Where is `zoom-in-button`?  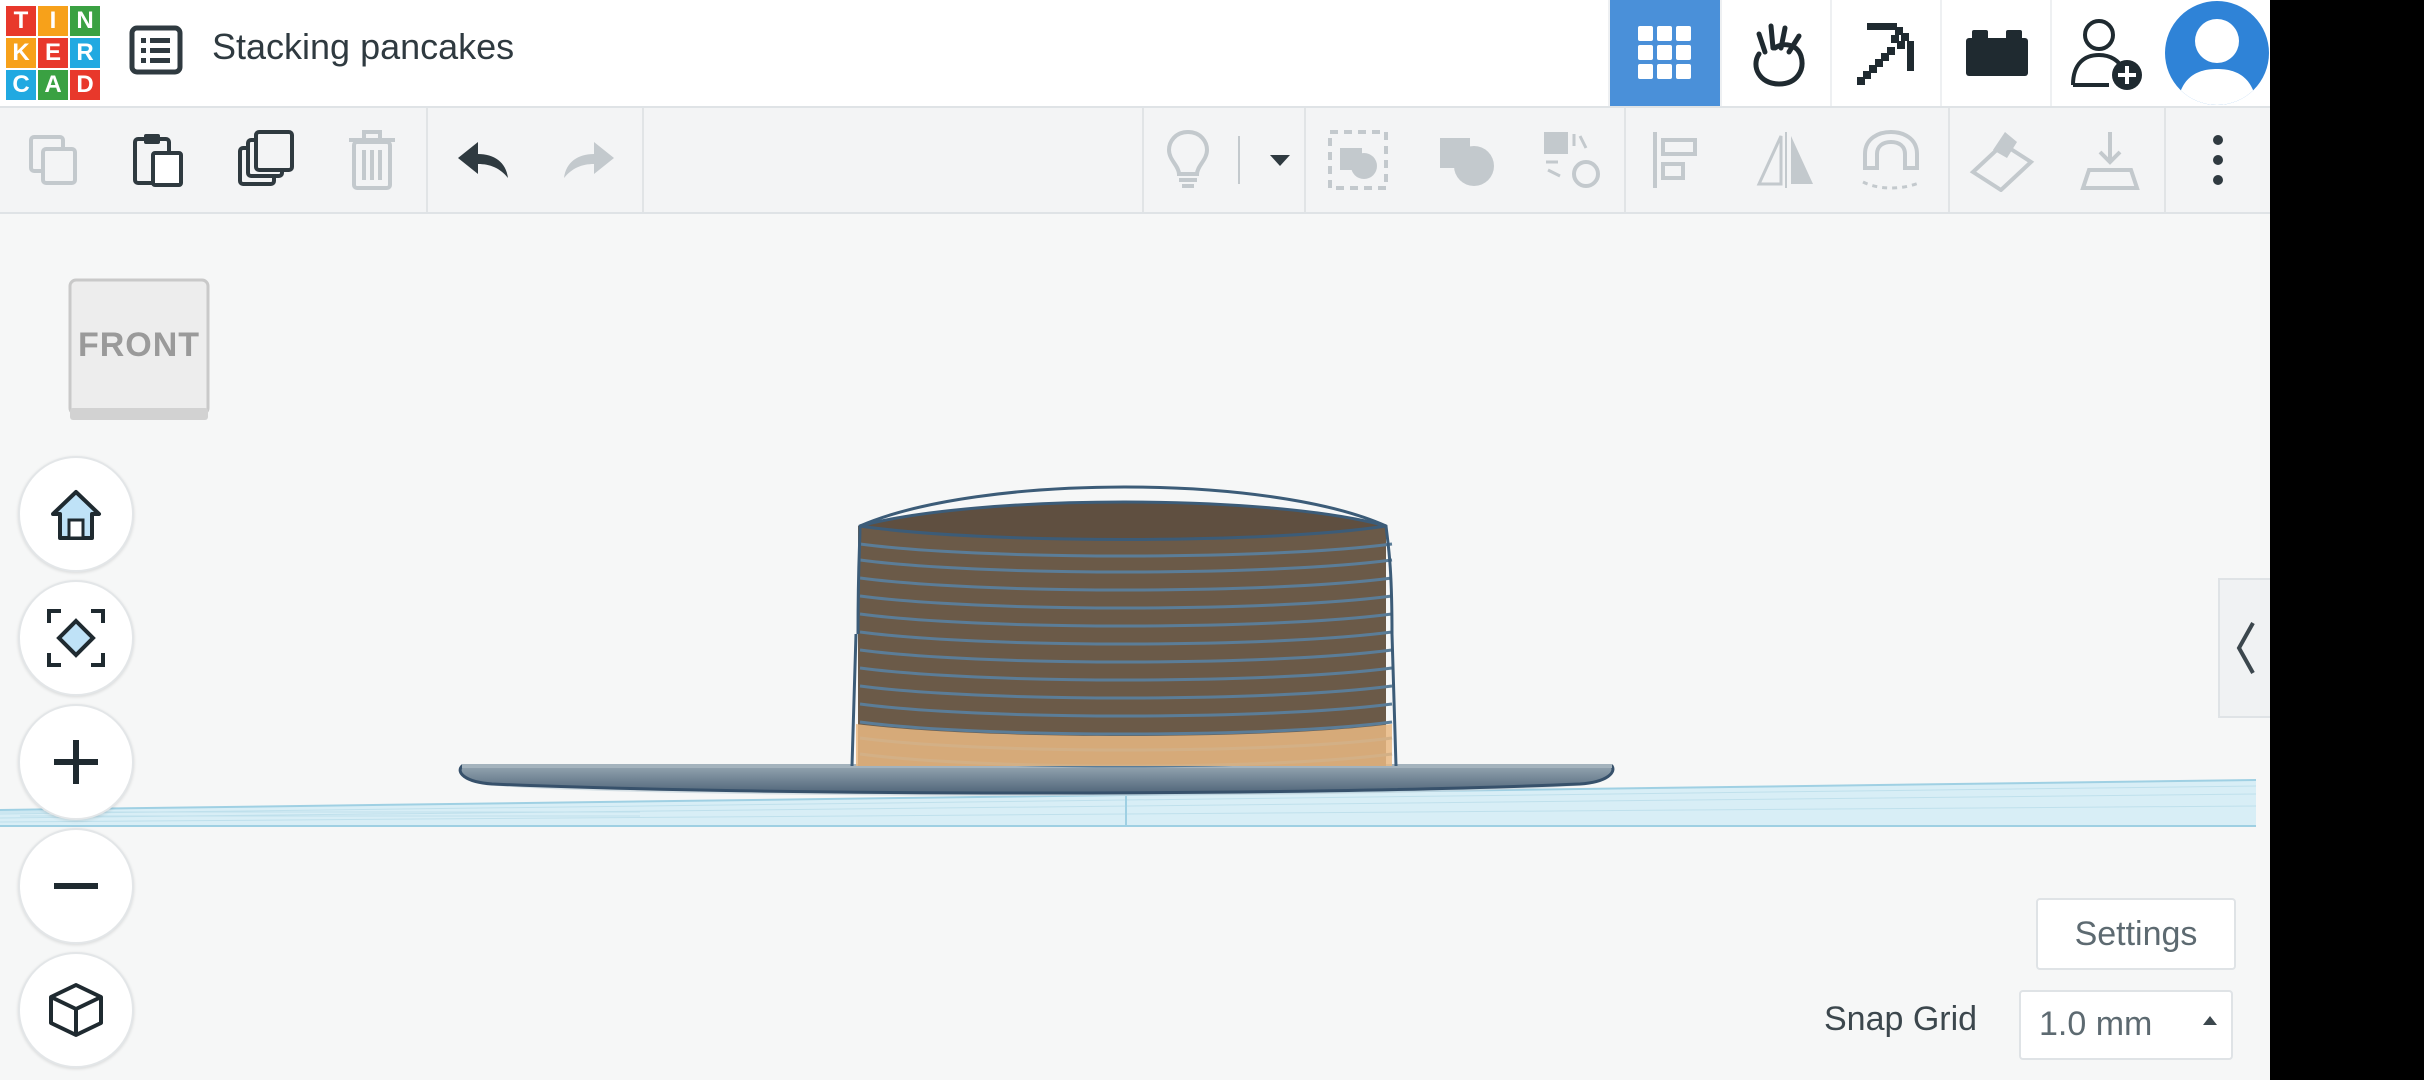 zoom-in-button is located at coordinates (76, 762).